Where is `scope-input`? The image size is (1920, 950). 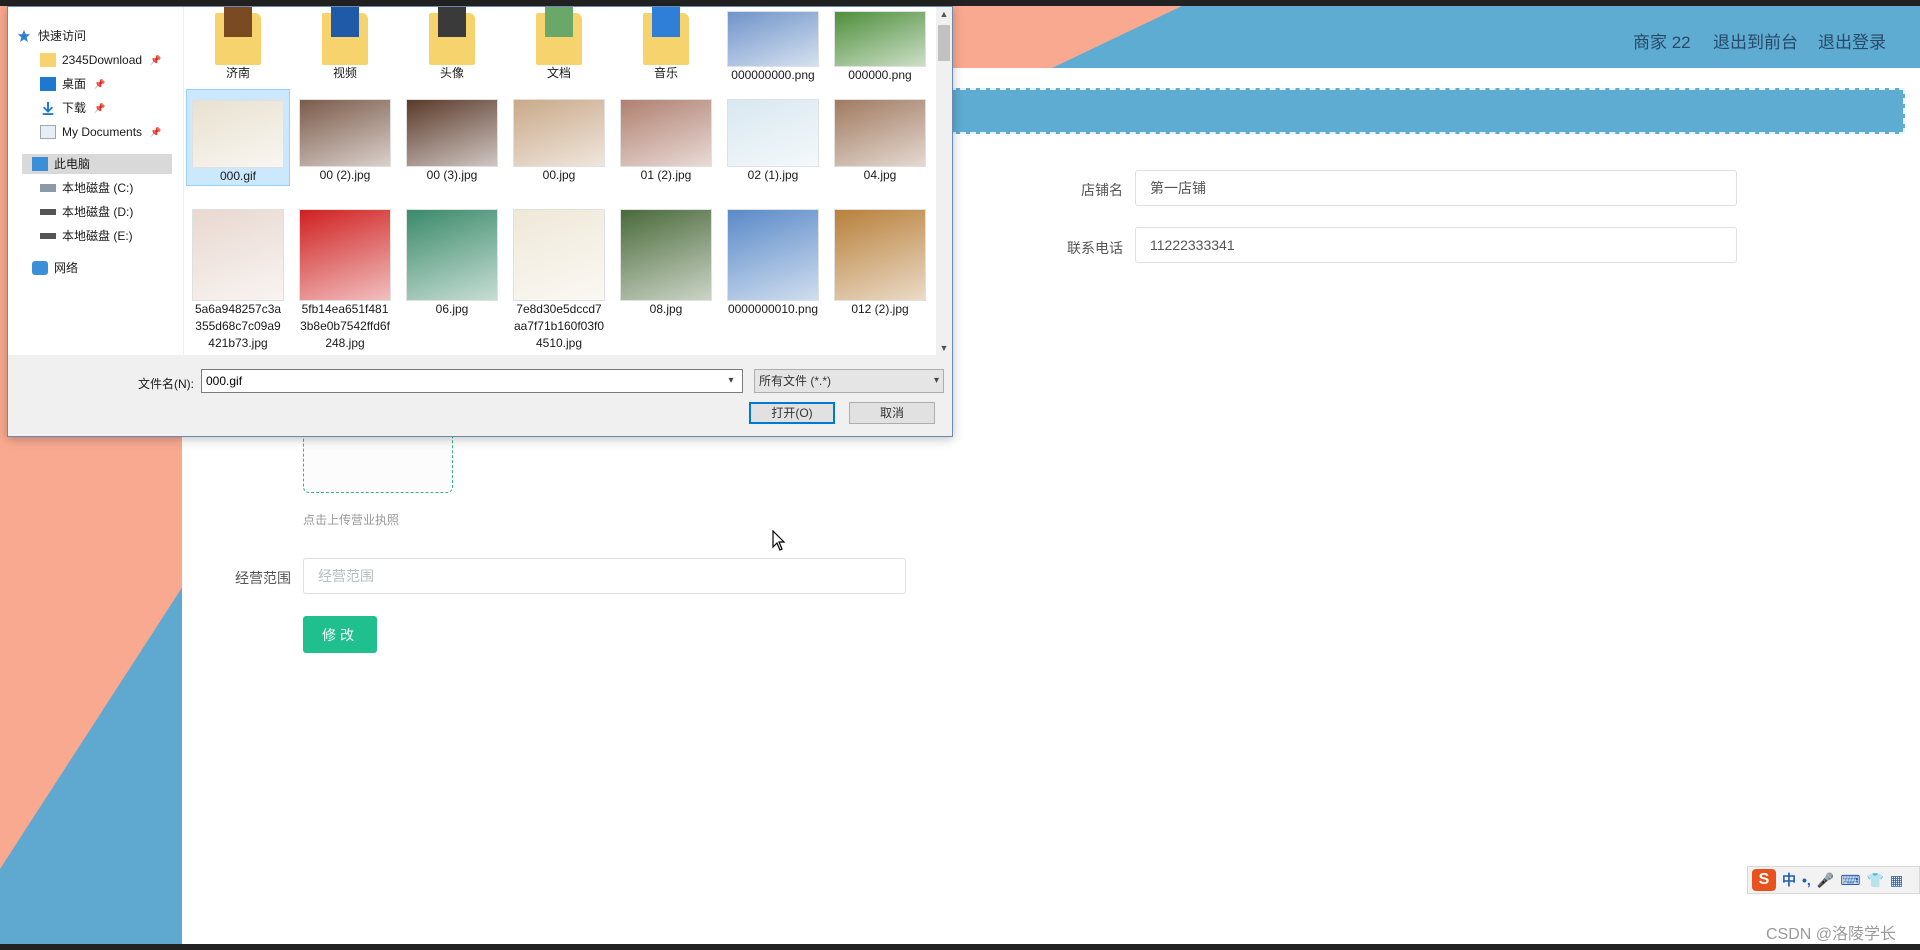 scope-input is located at coordinates (604, 576).